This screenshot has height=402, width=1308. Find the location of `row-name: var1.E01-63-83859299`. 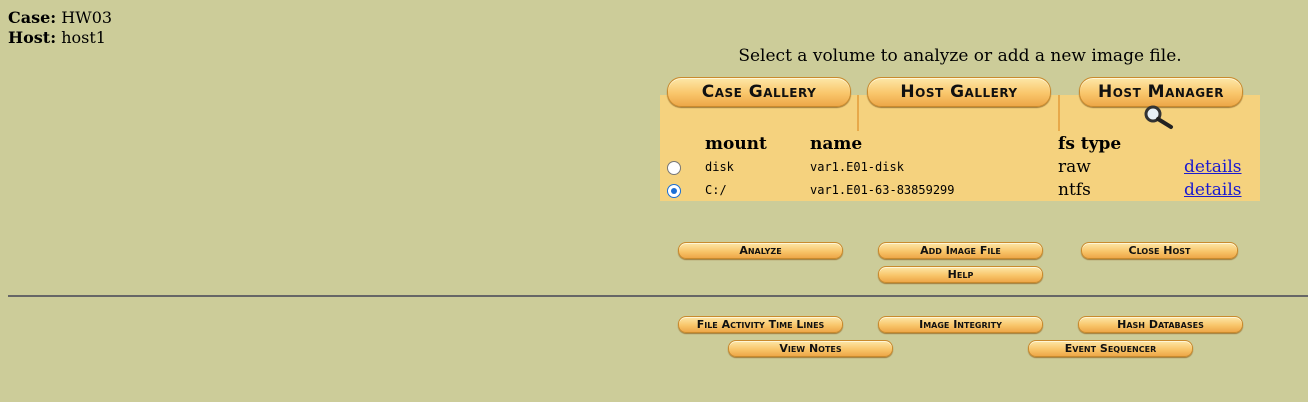

row-name: var1.E01-63-83859299 is located at coordinates (882, 190).